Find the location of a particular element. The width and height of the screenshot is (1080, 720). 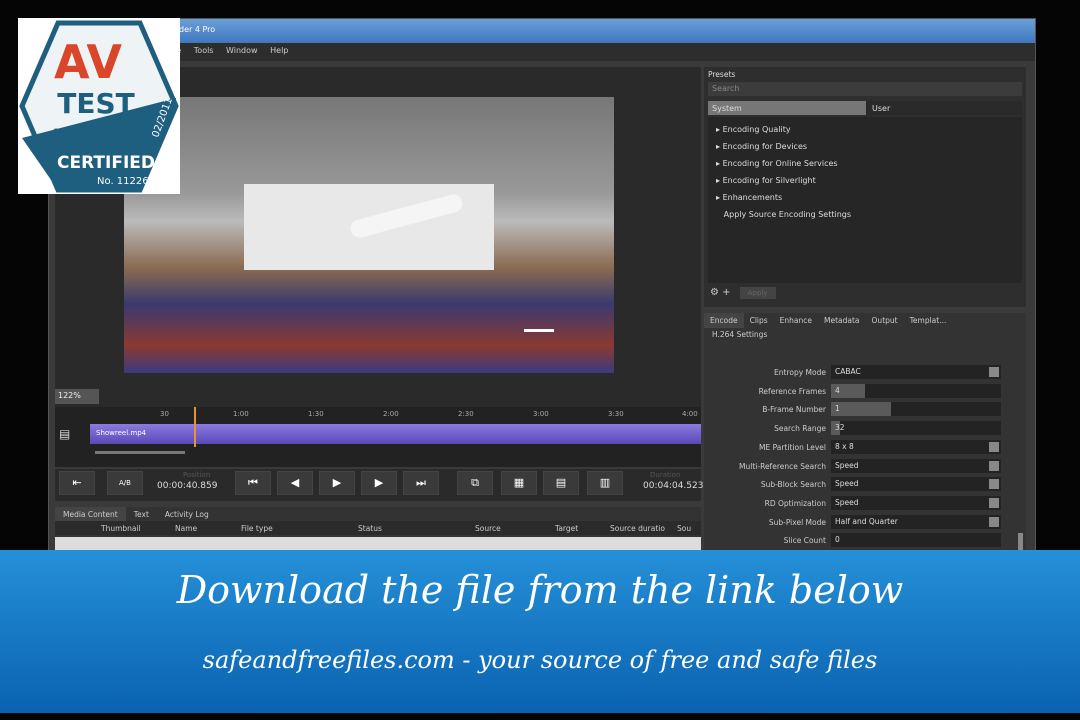

tick-label: 3:30 is located at coordinates (616, 414).